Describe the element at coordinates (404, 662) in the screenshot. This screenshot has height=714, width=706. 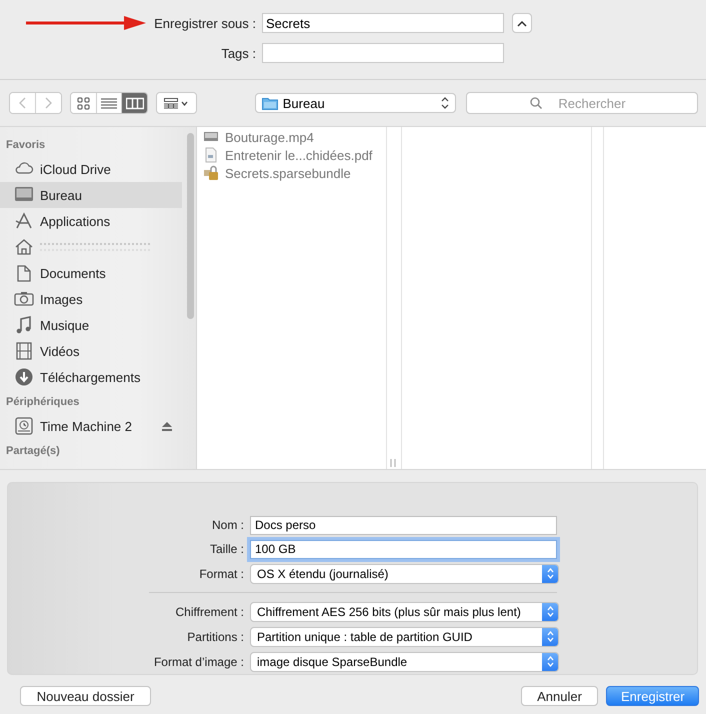
I see `popup-menu: image disque SparseBundle` at that location.